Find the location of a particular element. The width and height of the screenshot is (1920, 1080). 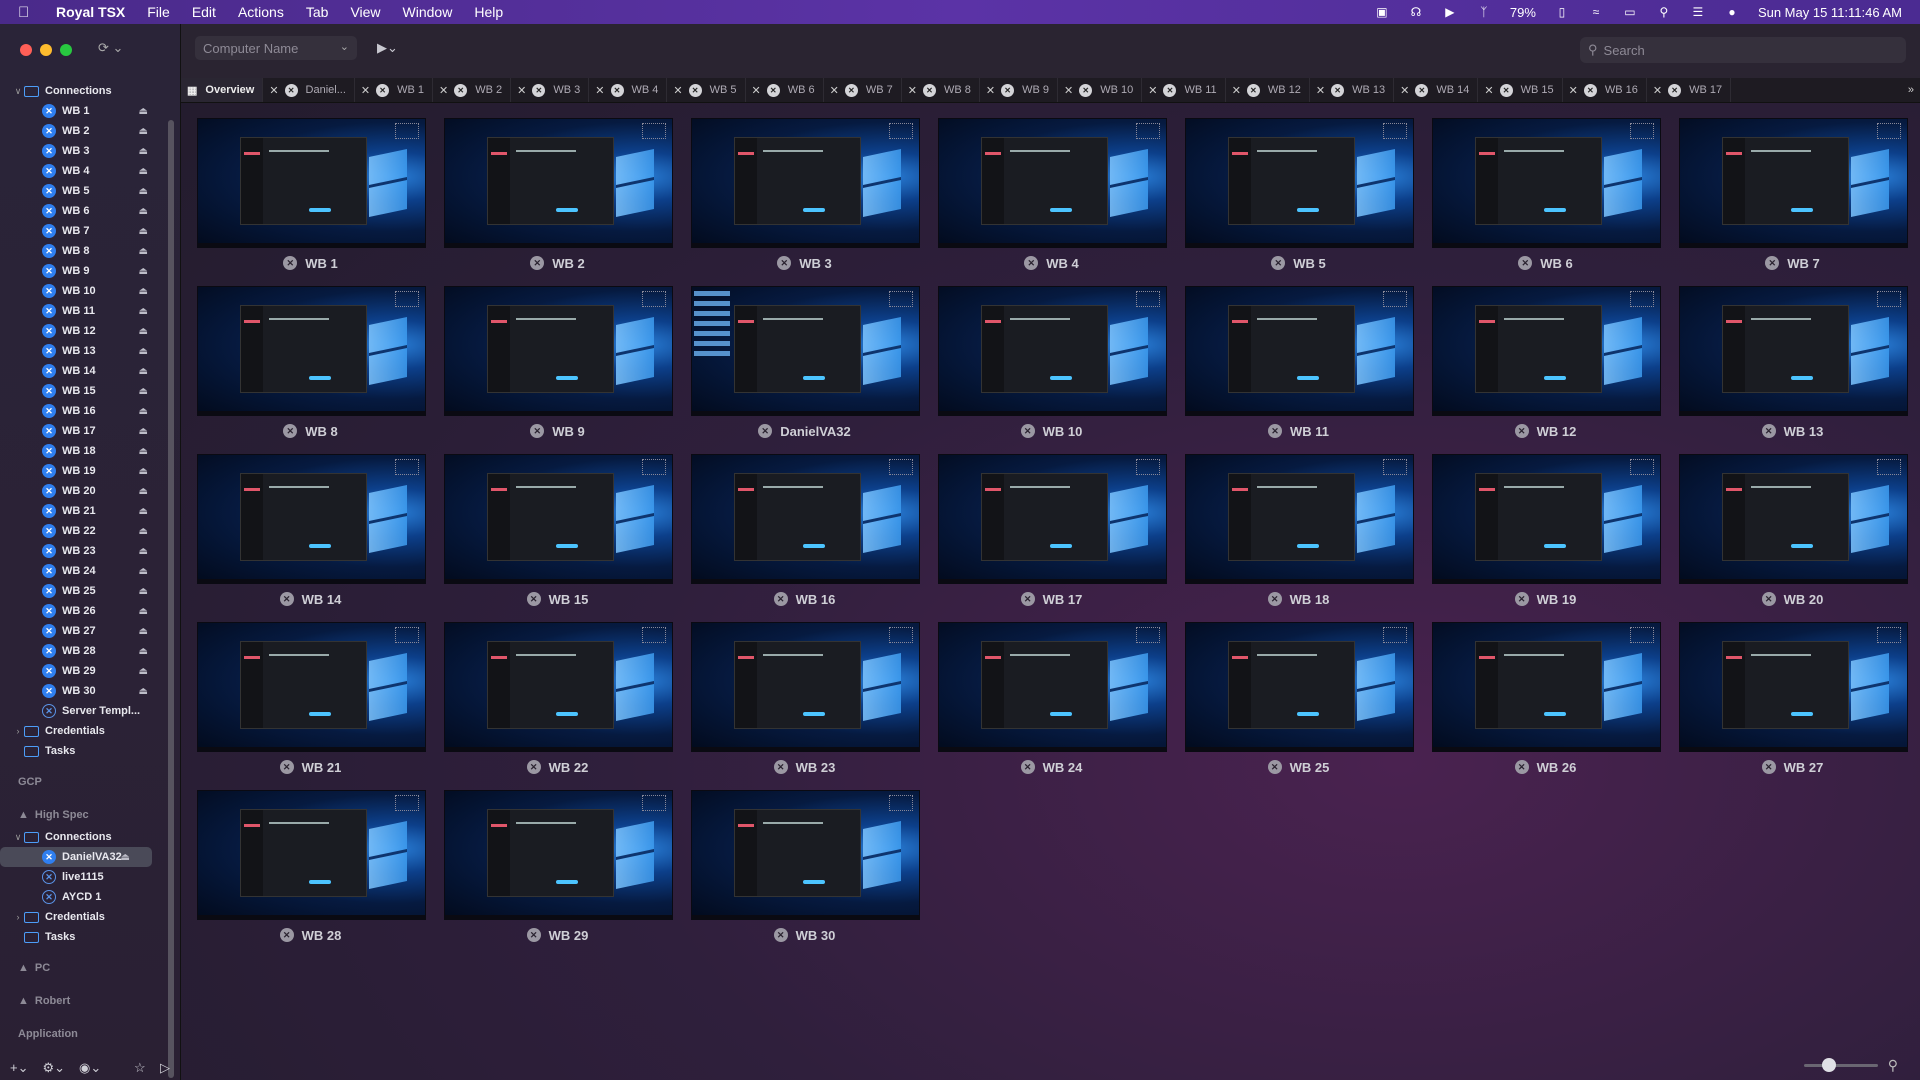

session-tile: ✕ WB 10 is located at coordinates (1052, 366).